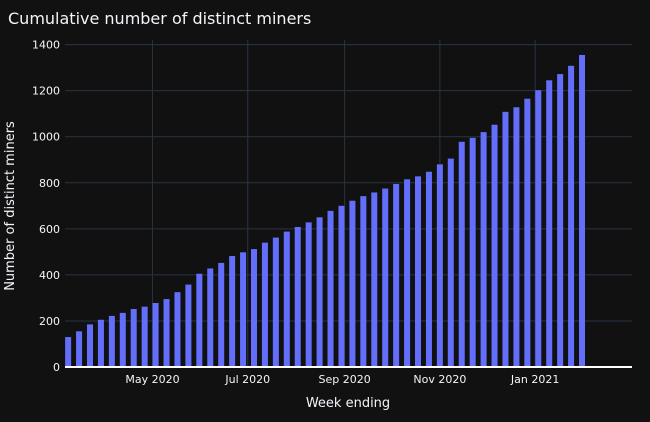 Image resolution: width=650 pixels, height=422 pixels. I want to click on y-tick-label: 800, so click(49, 183).